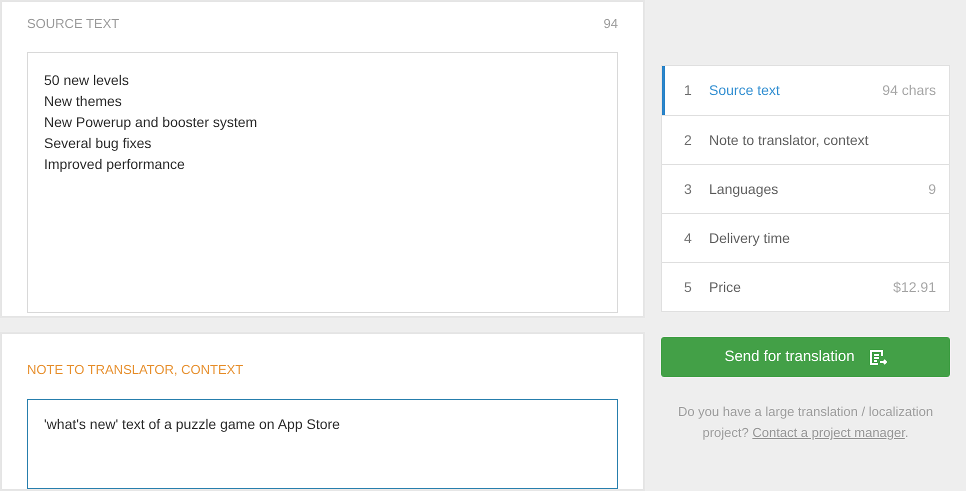 The height and width of the screenshot is (491, 966). What do you see at coordinates (932, 189) in the screenshot?
I see `step-value: 9` at bounding box center [932, 189].